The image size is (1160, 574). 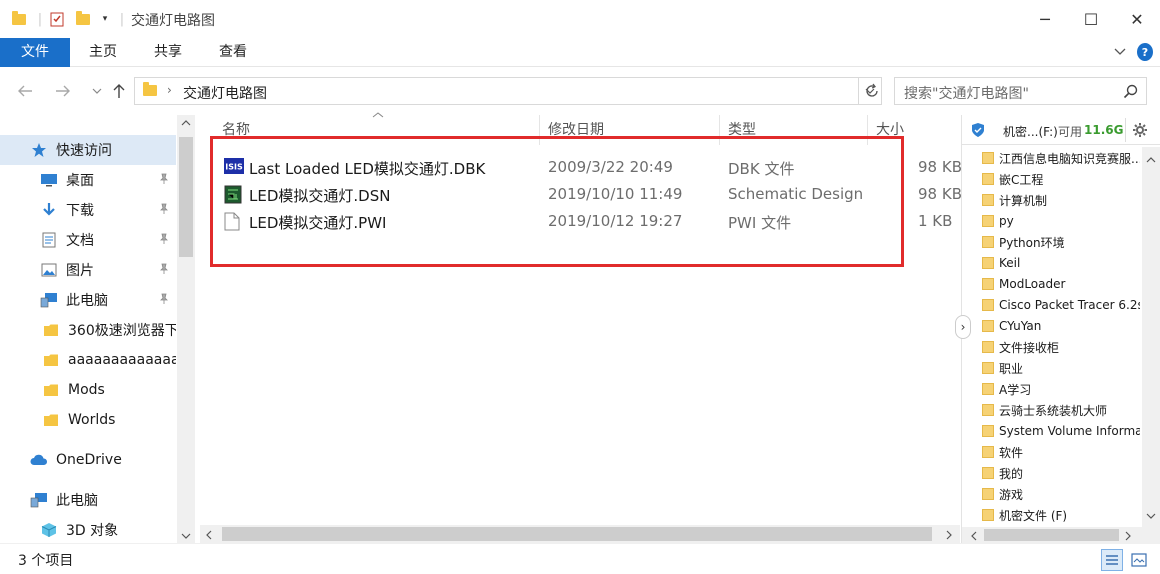 I want to click on sidebar-item: 文档, so click(x=88, y=240).